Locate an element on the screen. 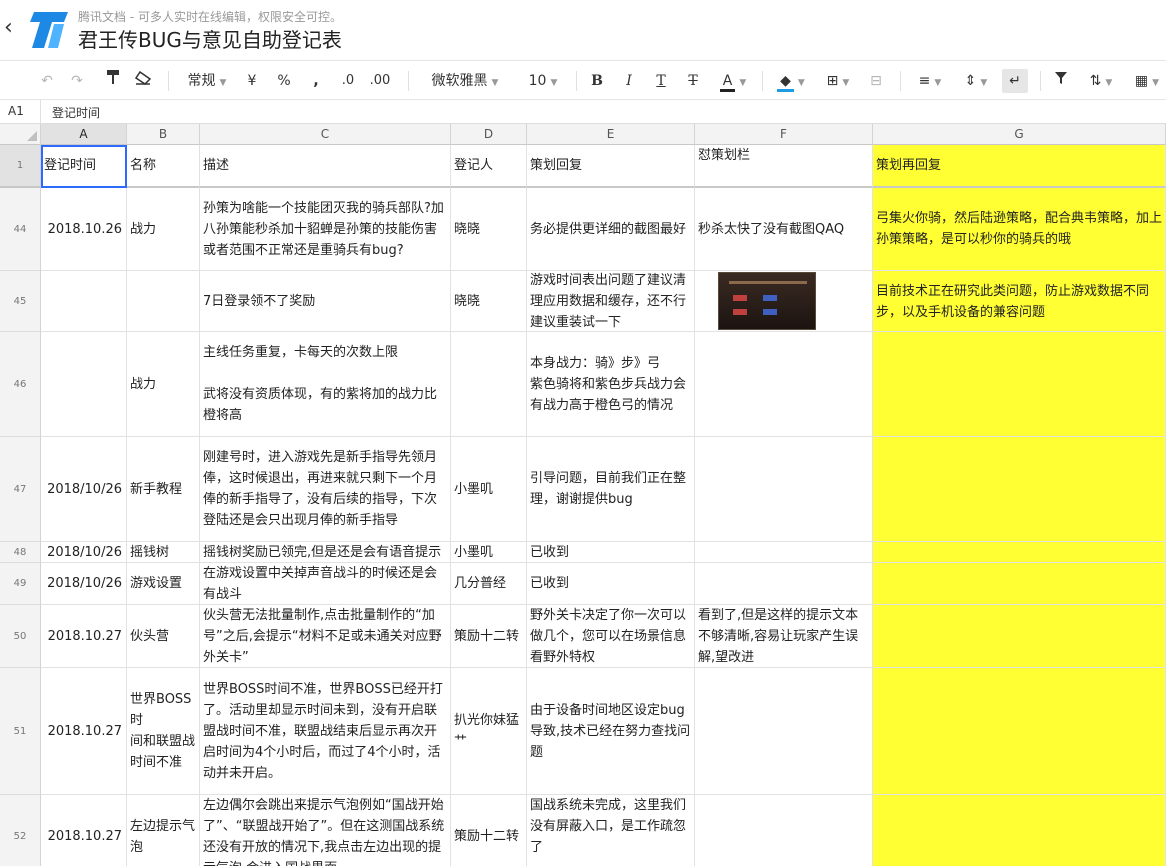 Image resolution: width=1166 pixels, height=866 pixels. formula-input: 登记时间 is located at coordinates (76, 112).